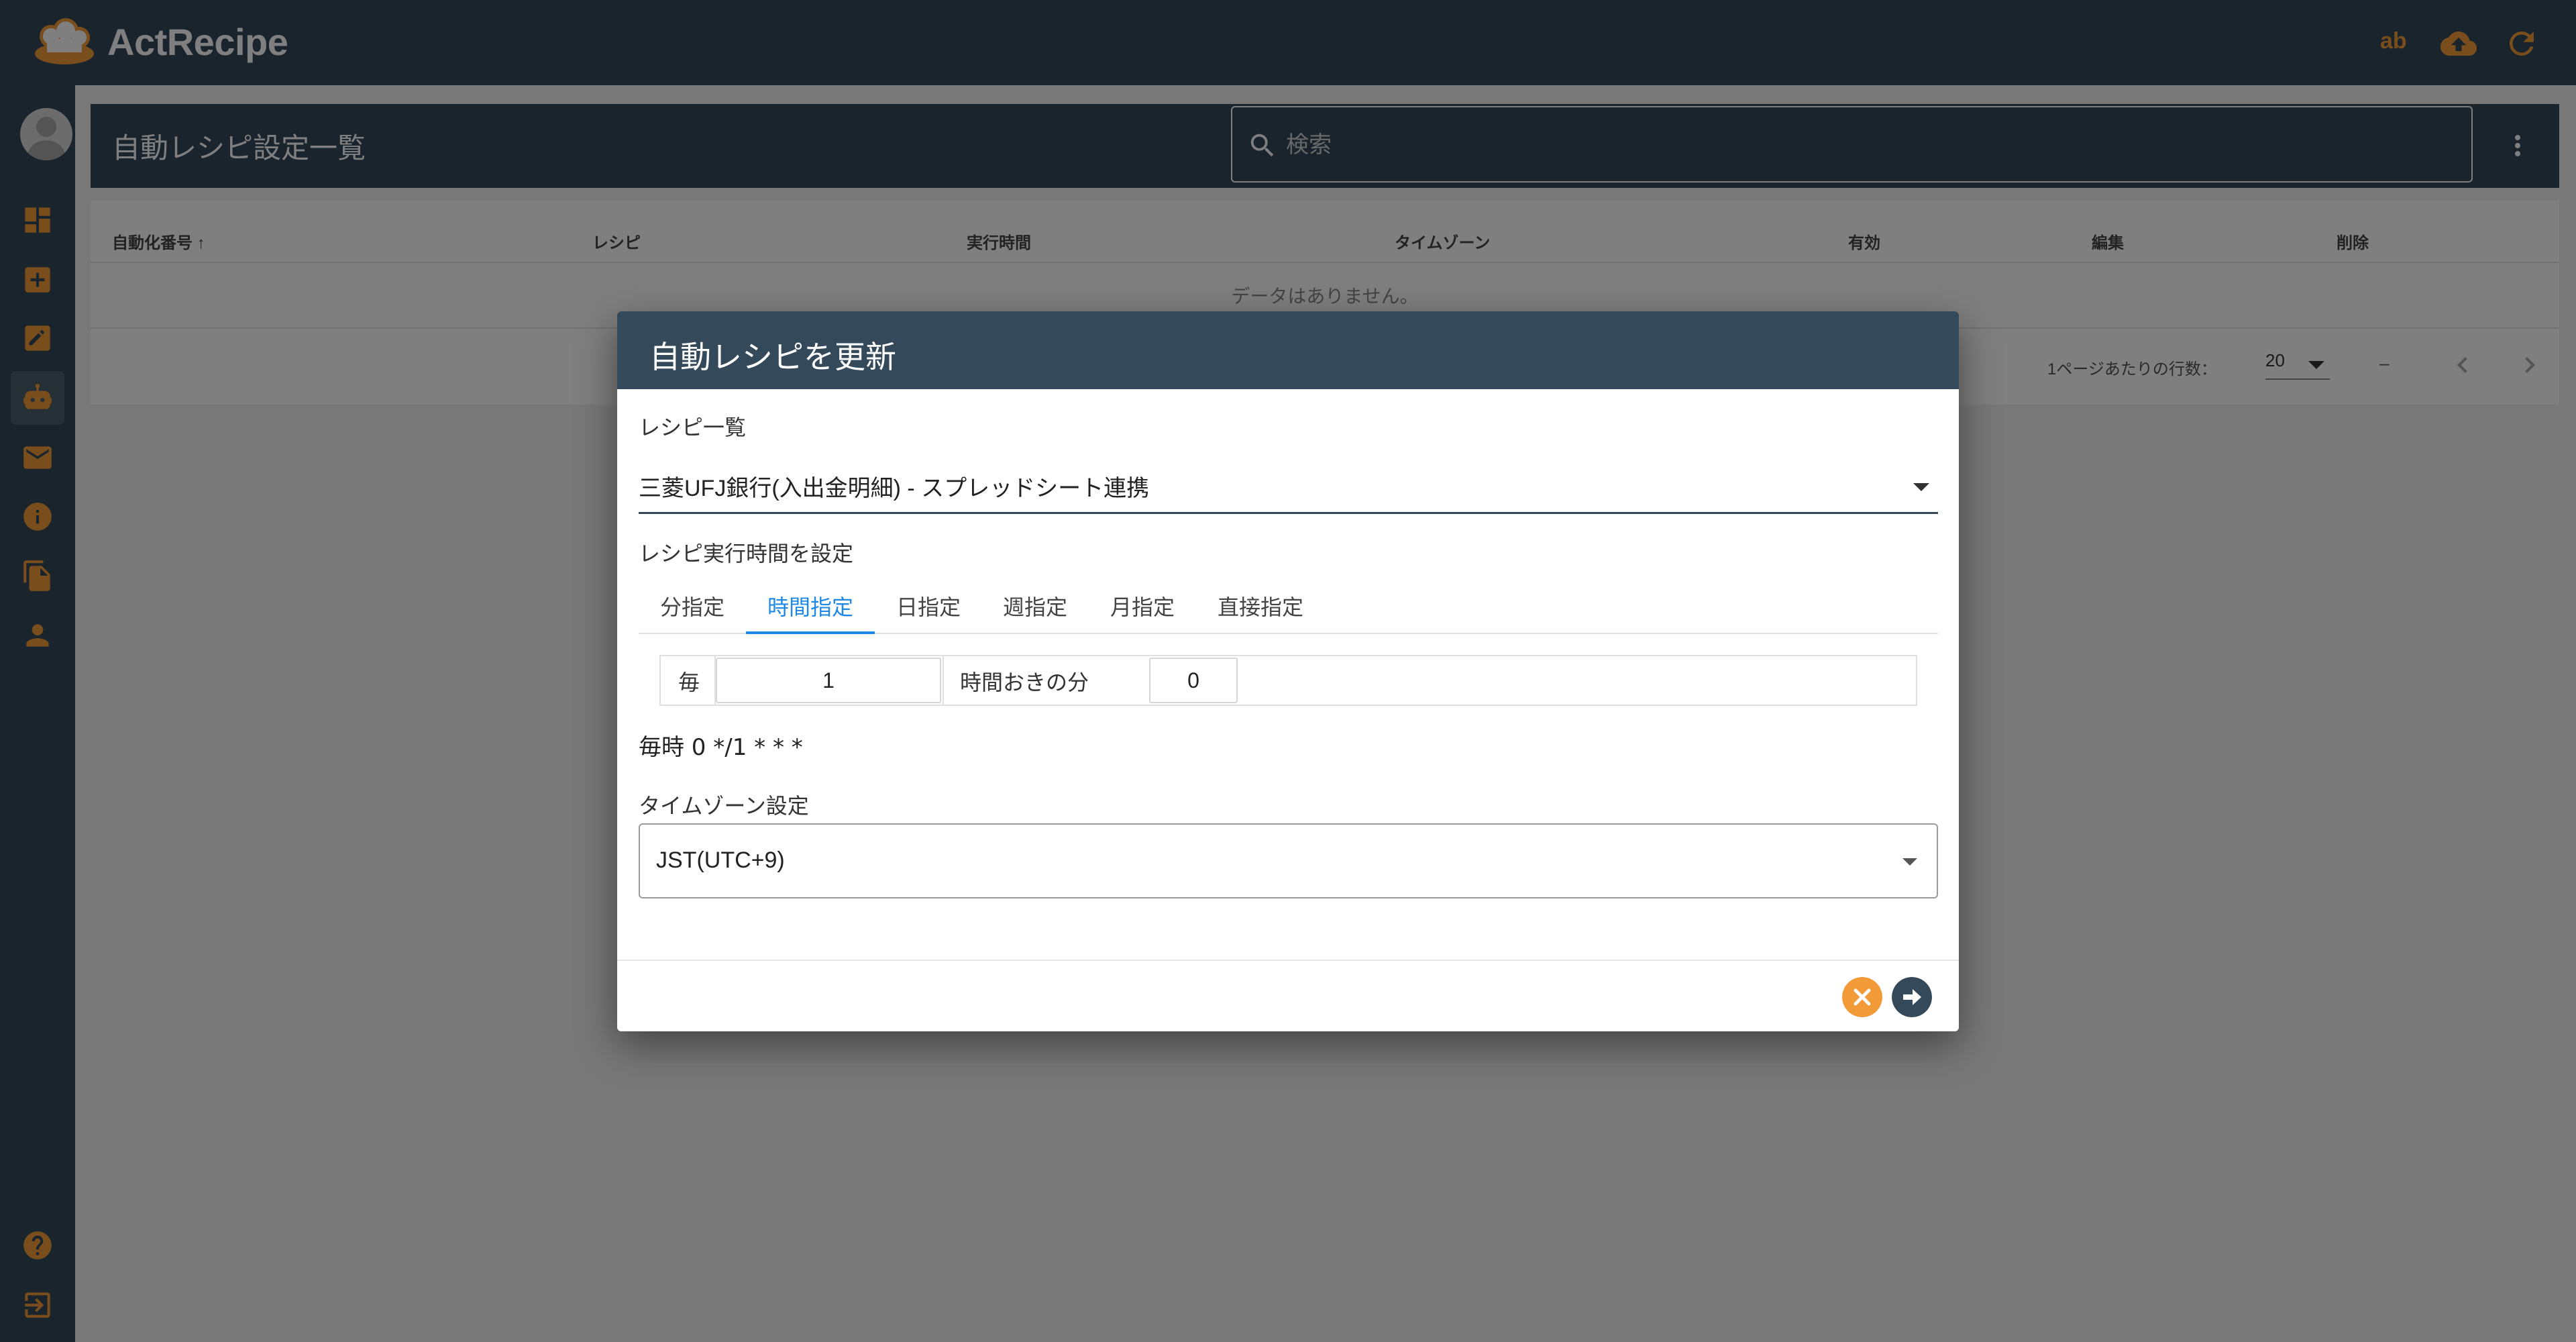 The width and height of the screenshot is (2576, 1342). What do you see at coordinates (1035, 606) in the screenshot?
I see `tab-week: 週指定` at bounding box center [1035, 606].